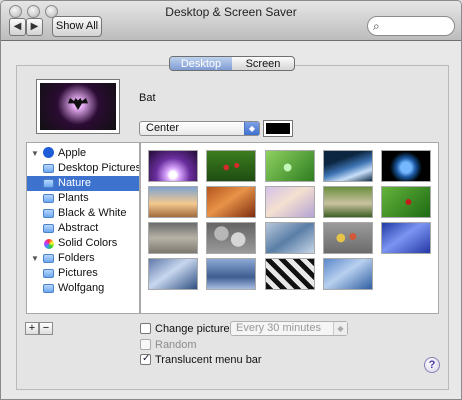  I want to click on wallpaper-thumbnail-pebbles, so click(231, 238).